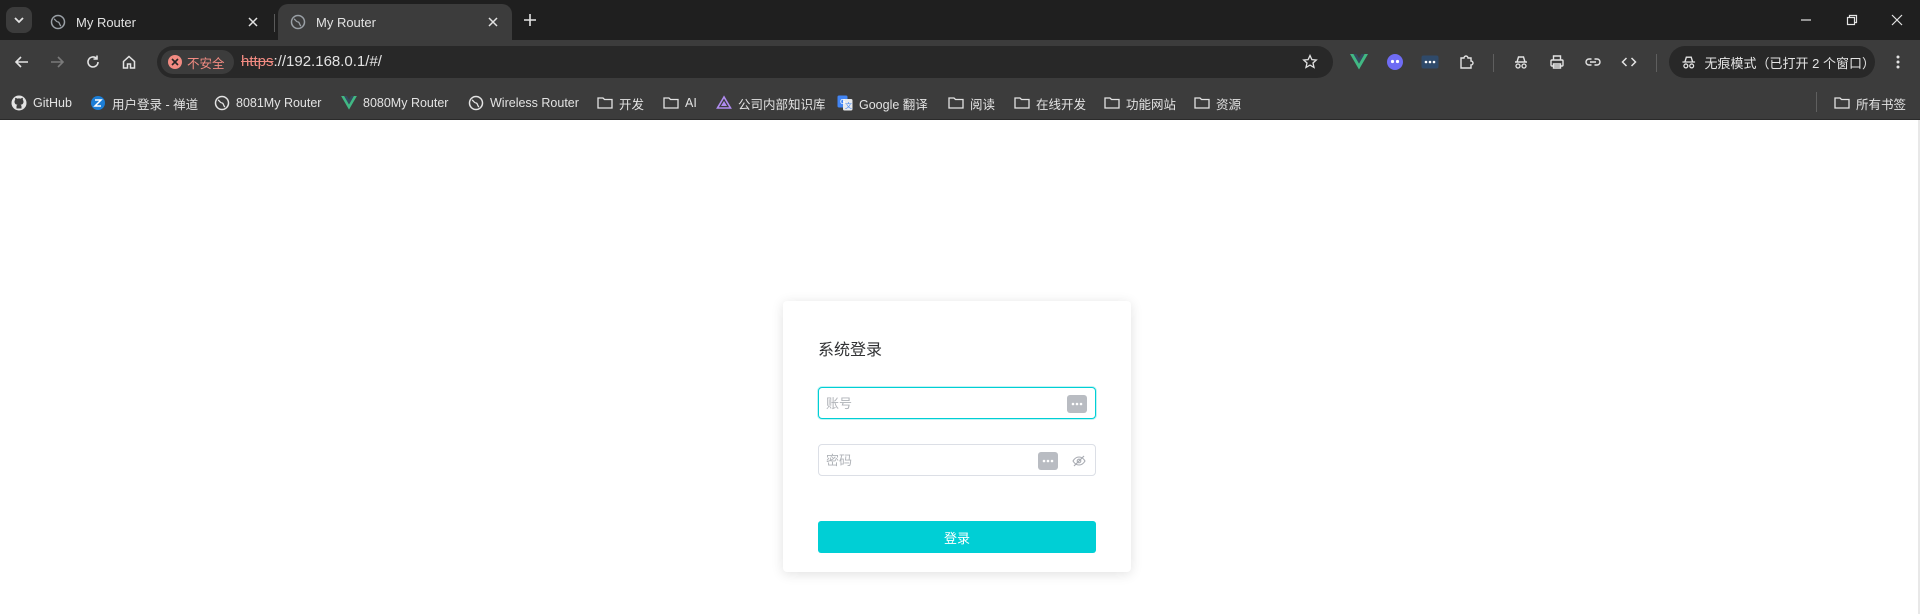 This screenshot has width=1920, height=614. Describe the element at coordinates (346, 22) in the screenshot. I see `tab-title: My Router` at that location.